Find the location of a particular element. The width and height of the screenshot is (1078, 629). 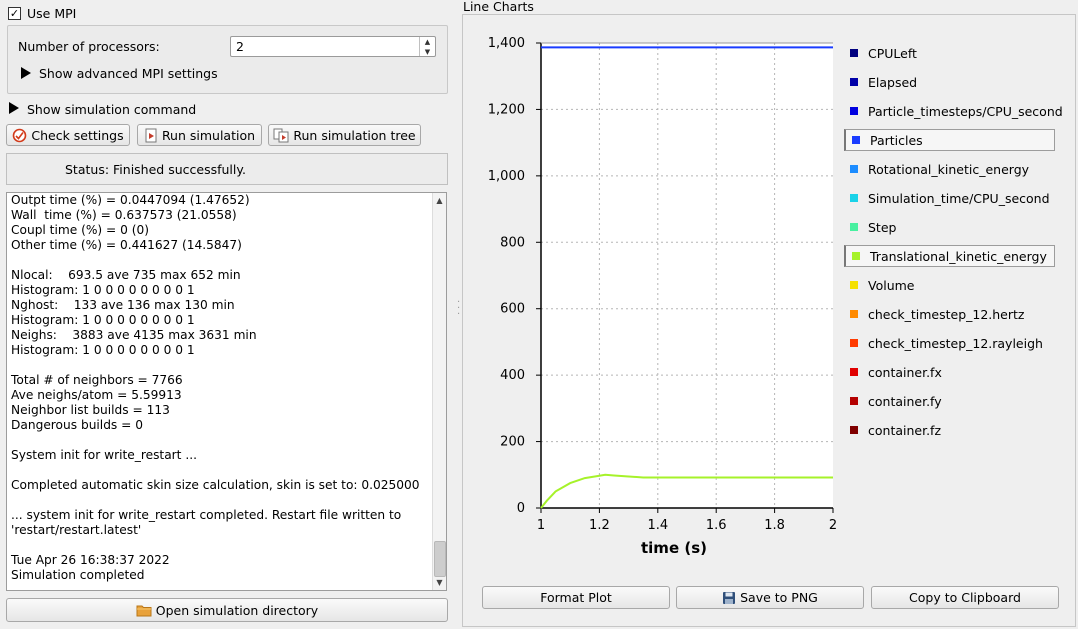

legend-item: Translational_kinetic_energy is located at coordinates (949, 256).